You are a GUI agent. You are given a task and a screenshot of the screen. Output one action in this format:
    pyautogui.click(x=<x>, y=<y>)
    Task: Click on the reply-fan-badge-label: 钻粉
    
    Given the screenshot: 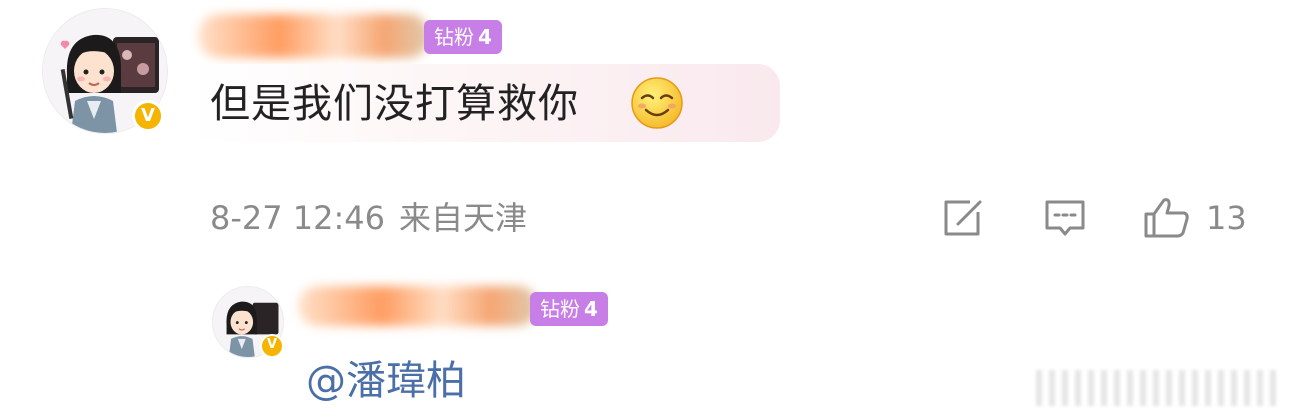 What is the action you would take?
    pyautogui.click(x=560, y=309)
    